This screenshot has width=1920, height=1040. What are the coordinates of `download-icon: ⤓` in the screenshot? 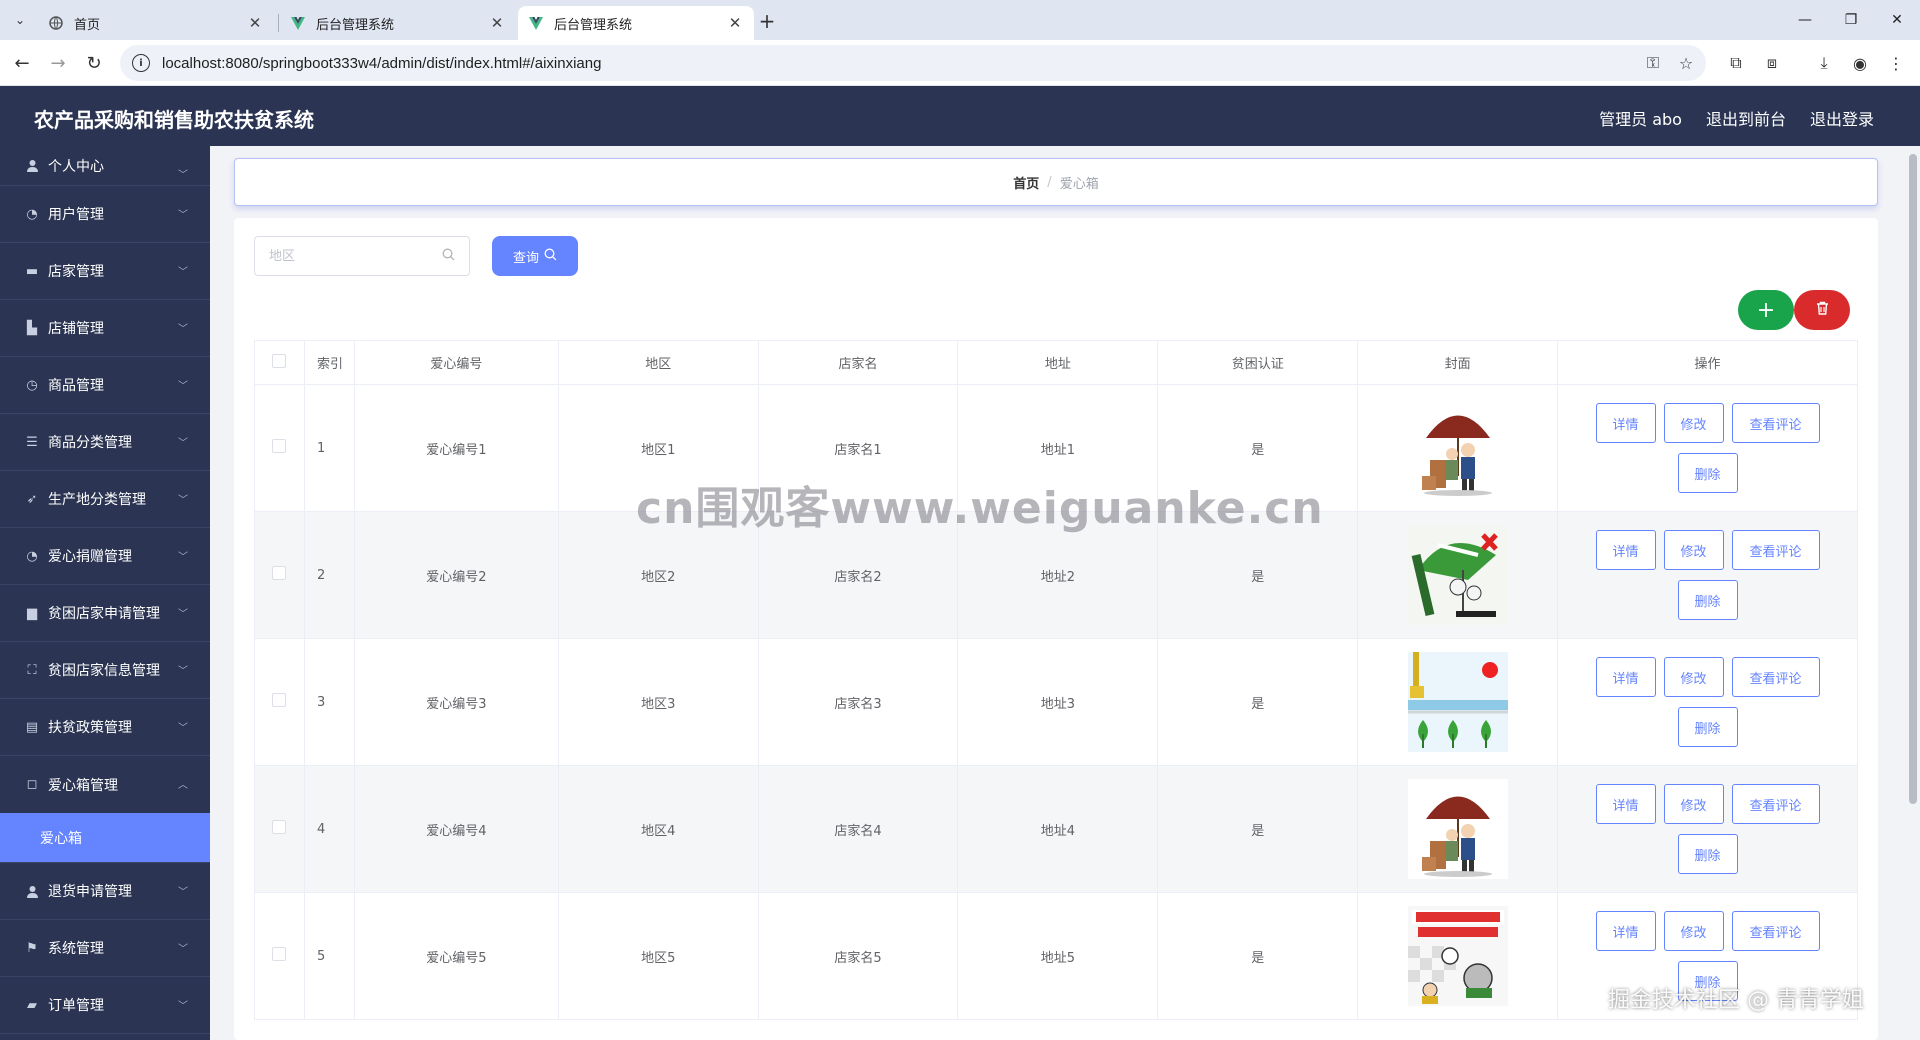 It's located at (1824, 63).